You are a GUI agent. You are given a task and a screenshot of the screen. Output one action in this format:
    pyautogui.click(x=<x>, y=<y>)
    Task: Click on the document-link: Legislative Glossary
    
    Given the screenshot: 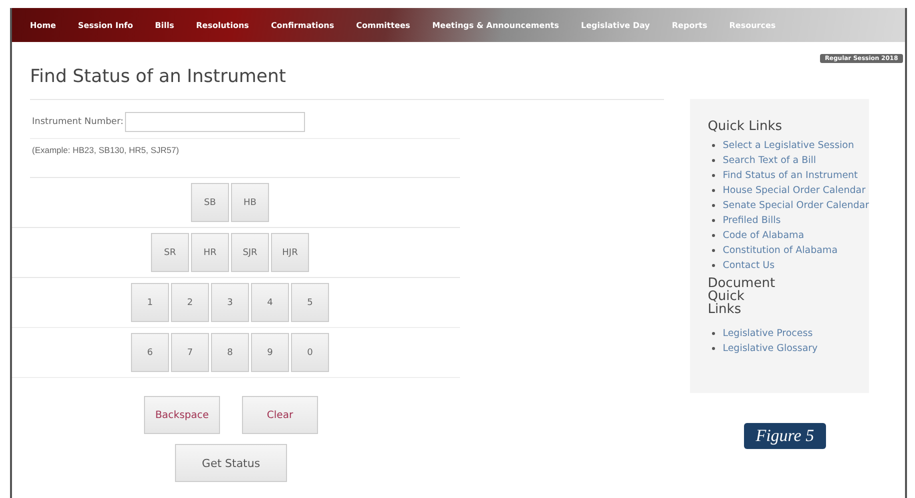 What is the action you would take?
    pyautogui.click(x=770, y=348)
    